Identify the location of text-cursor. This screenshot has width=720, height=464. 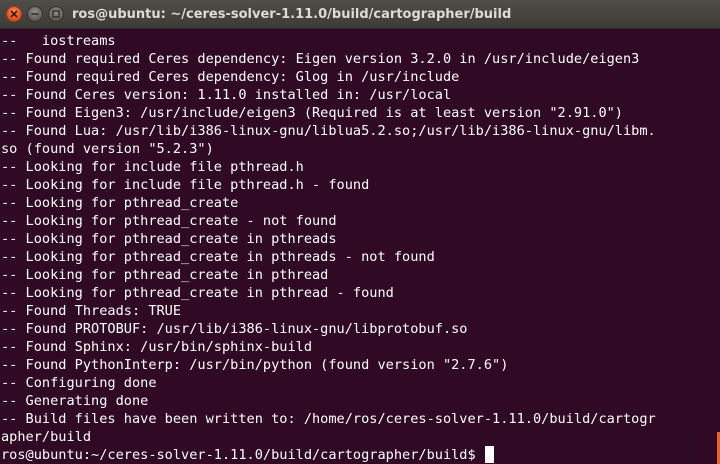
(489, 454).